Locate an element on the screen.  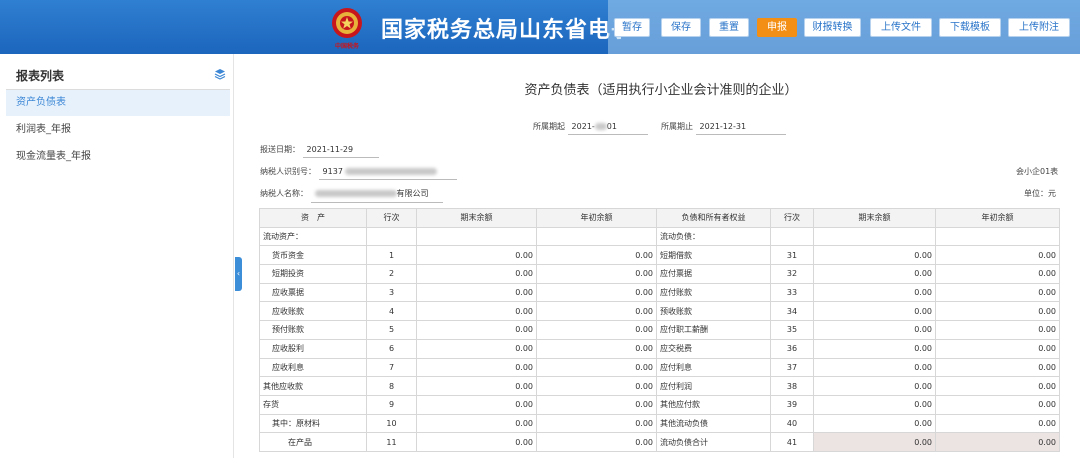
asset-line-cell: 11 is located at coordinates (391, 442).